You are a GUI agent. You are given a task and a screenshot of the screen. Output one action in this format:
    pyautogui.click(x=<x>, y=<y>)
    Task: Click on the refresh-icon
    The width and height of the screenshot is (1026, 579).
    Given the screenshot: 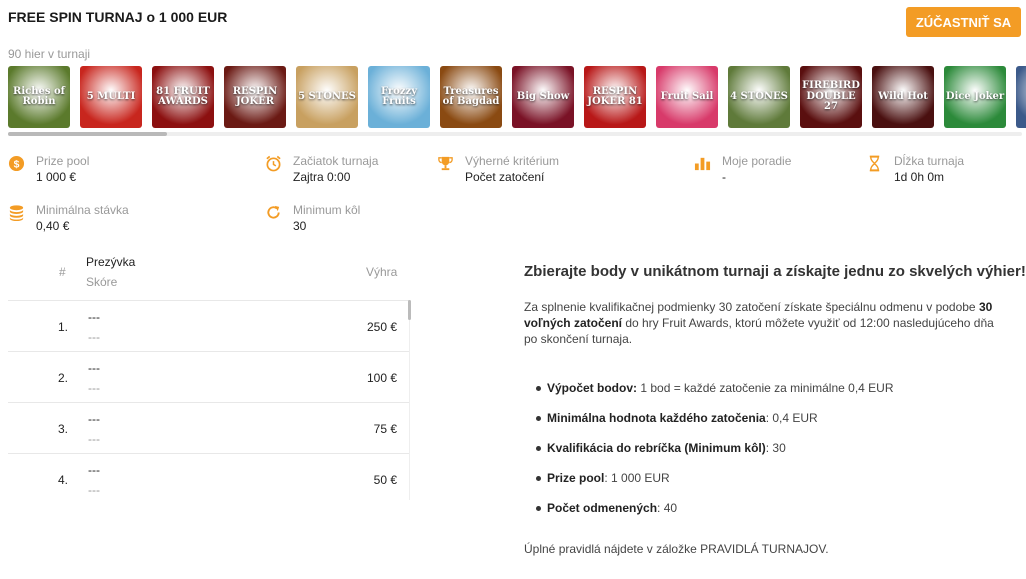 What is the action you would take?
    pyautogui.click(x=273, y=212)
    